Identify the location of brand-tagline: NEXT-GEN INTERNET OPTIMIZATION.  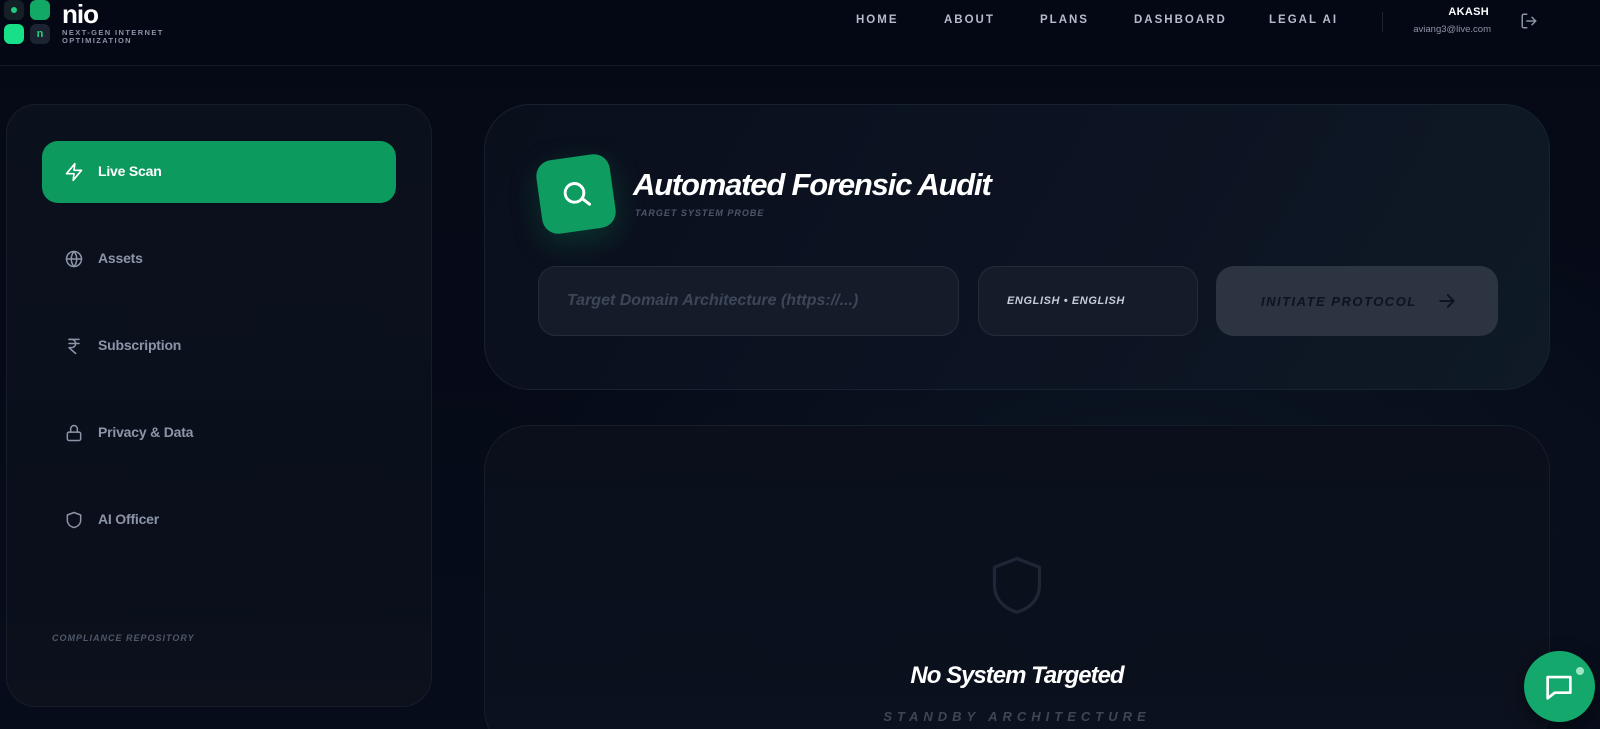
(113, 36).